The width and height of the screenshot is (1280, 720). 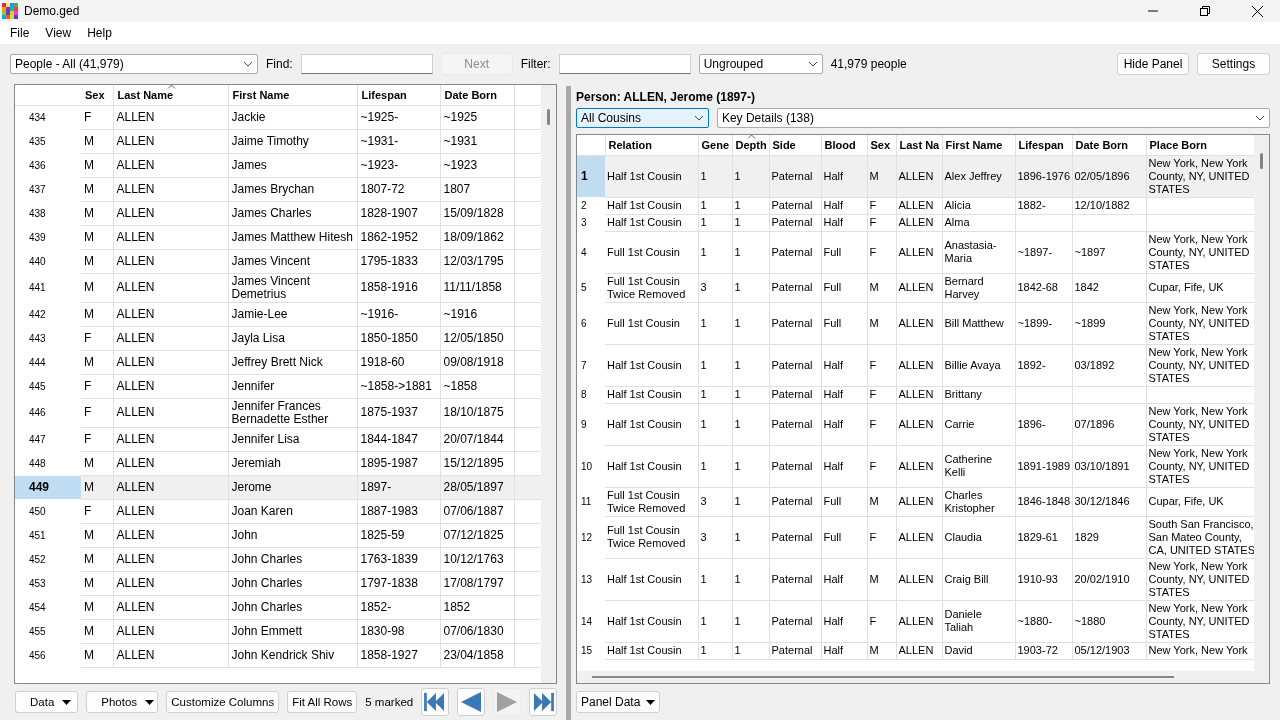 I want to click on column-header: Last Na, so click(x=919, y=145).